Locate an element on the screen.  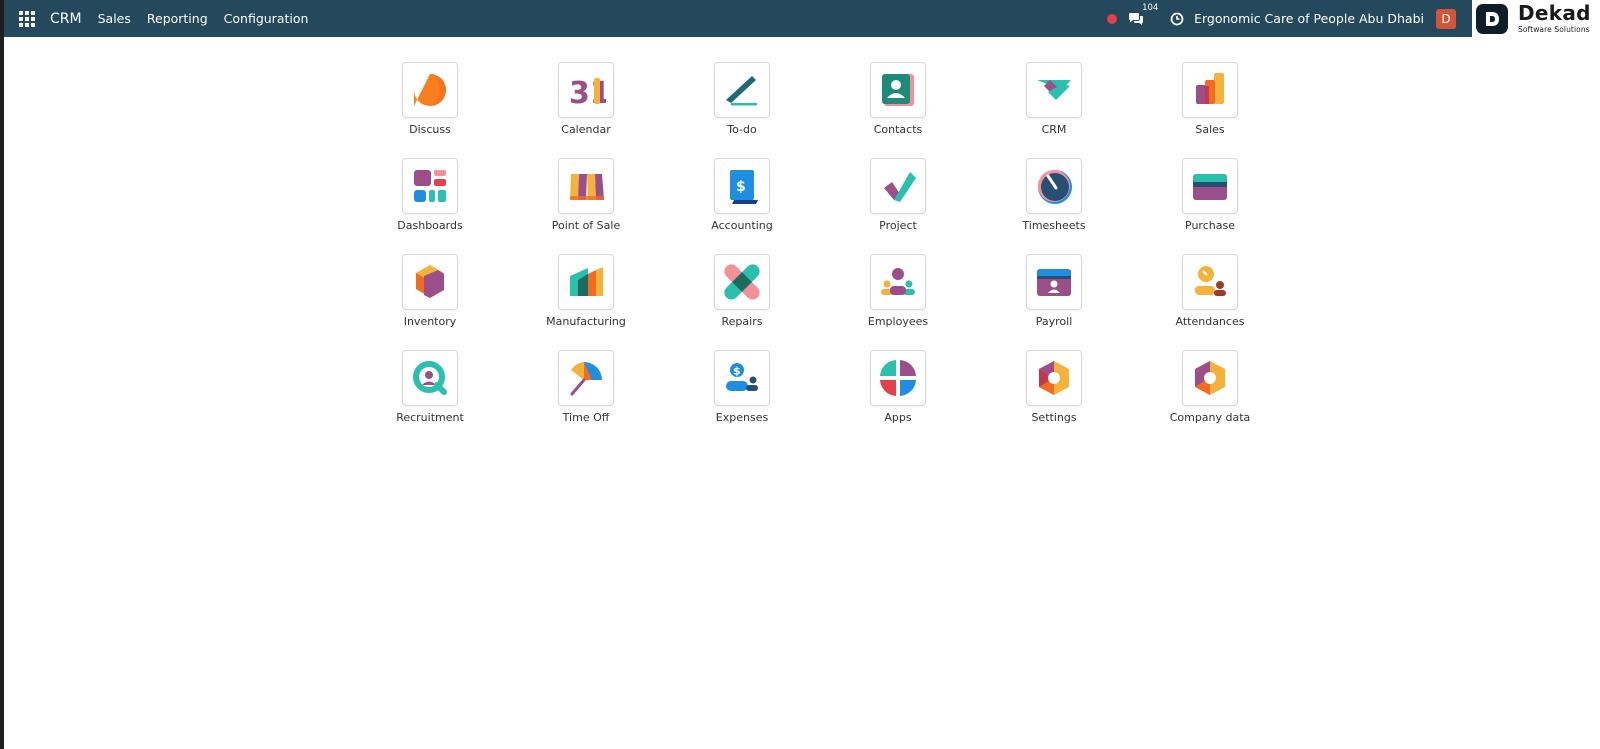
menu-configuration: Configuration is located at coordinates (266, 18).